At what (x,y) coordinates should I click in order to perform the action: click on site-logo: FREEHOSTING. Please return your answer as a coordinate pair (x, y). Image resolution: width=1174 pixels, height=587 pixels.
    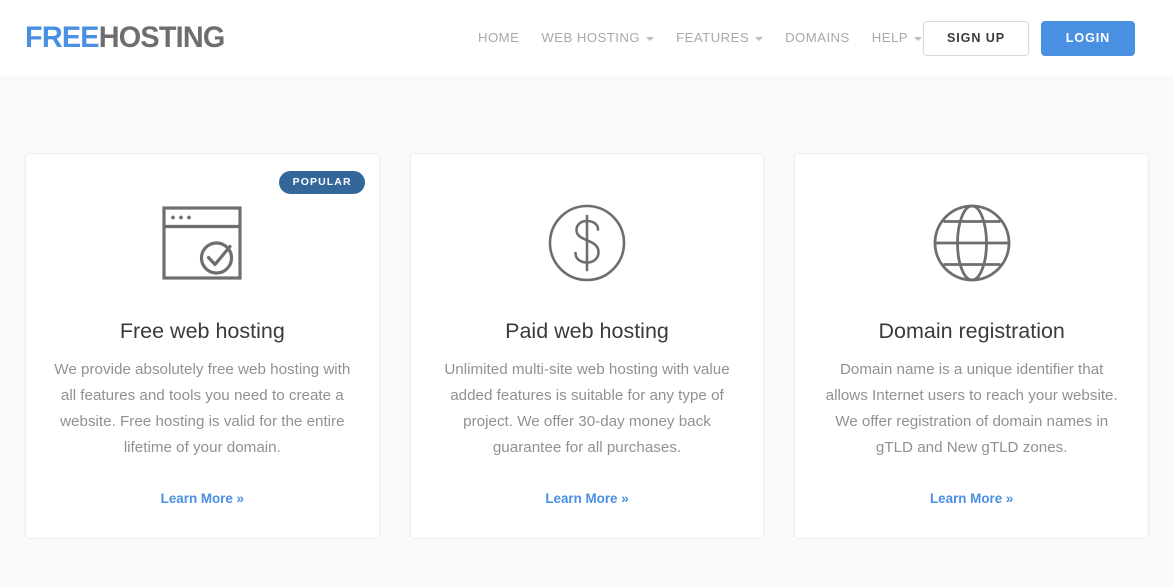
    Looking at the image, I should click on (125, 38).